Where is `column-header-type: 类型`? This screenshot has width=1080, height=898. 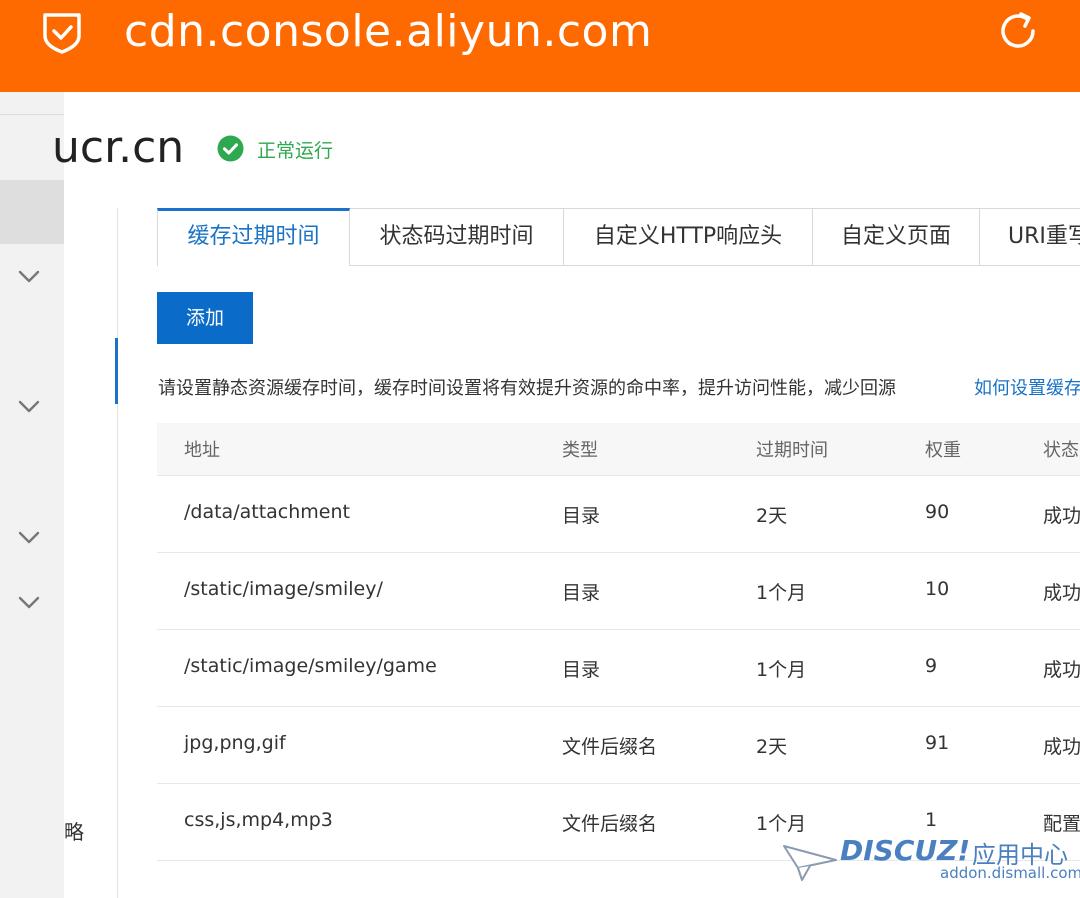
column-header-type: 类型 is located at coordinates (580, 450).